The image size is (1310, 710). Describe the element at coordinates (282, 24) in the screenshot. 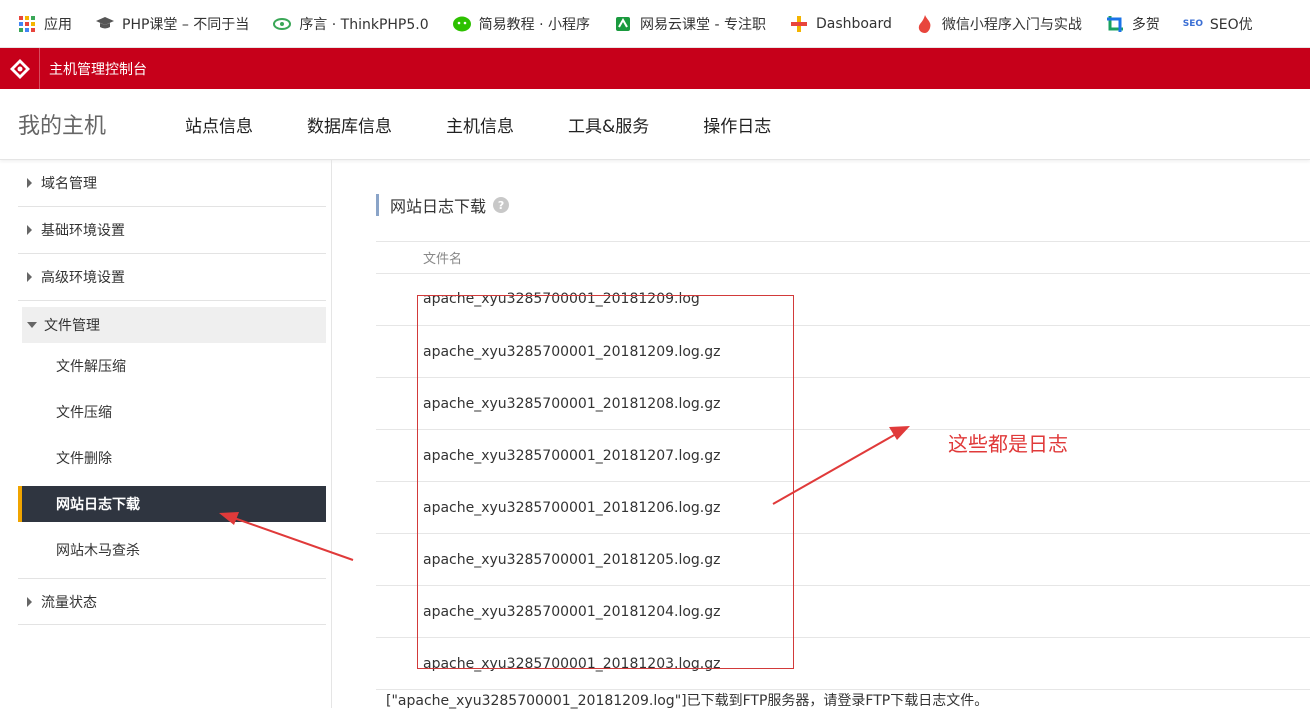

I see `leaf-icon` at that location.